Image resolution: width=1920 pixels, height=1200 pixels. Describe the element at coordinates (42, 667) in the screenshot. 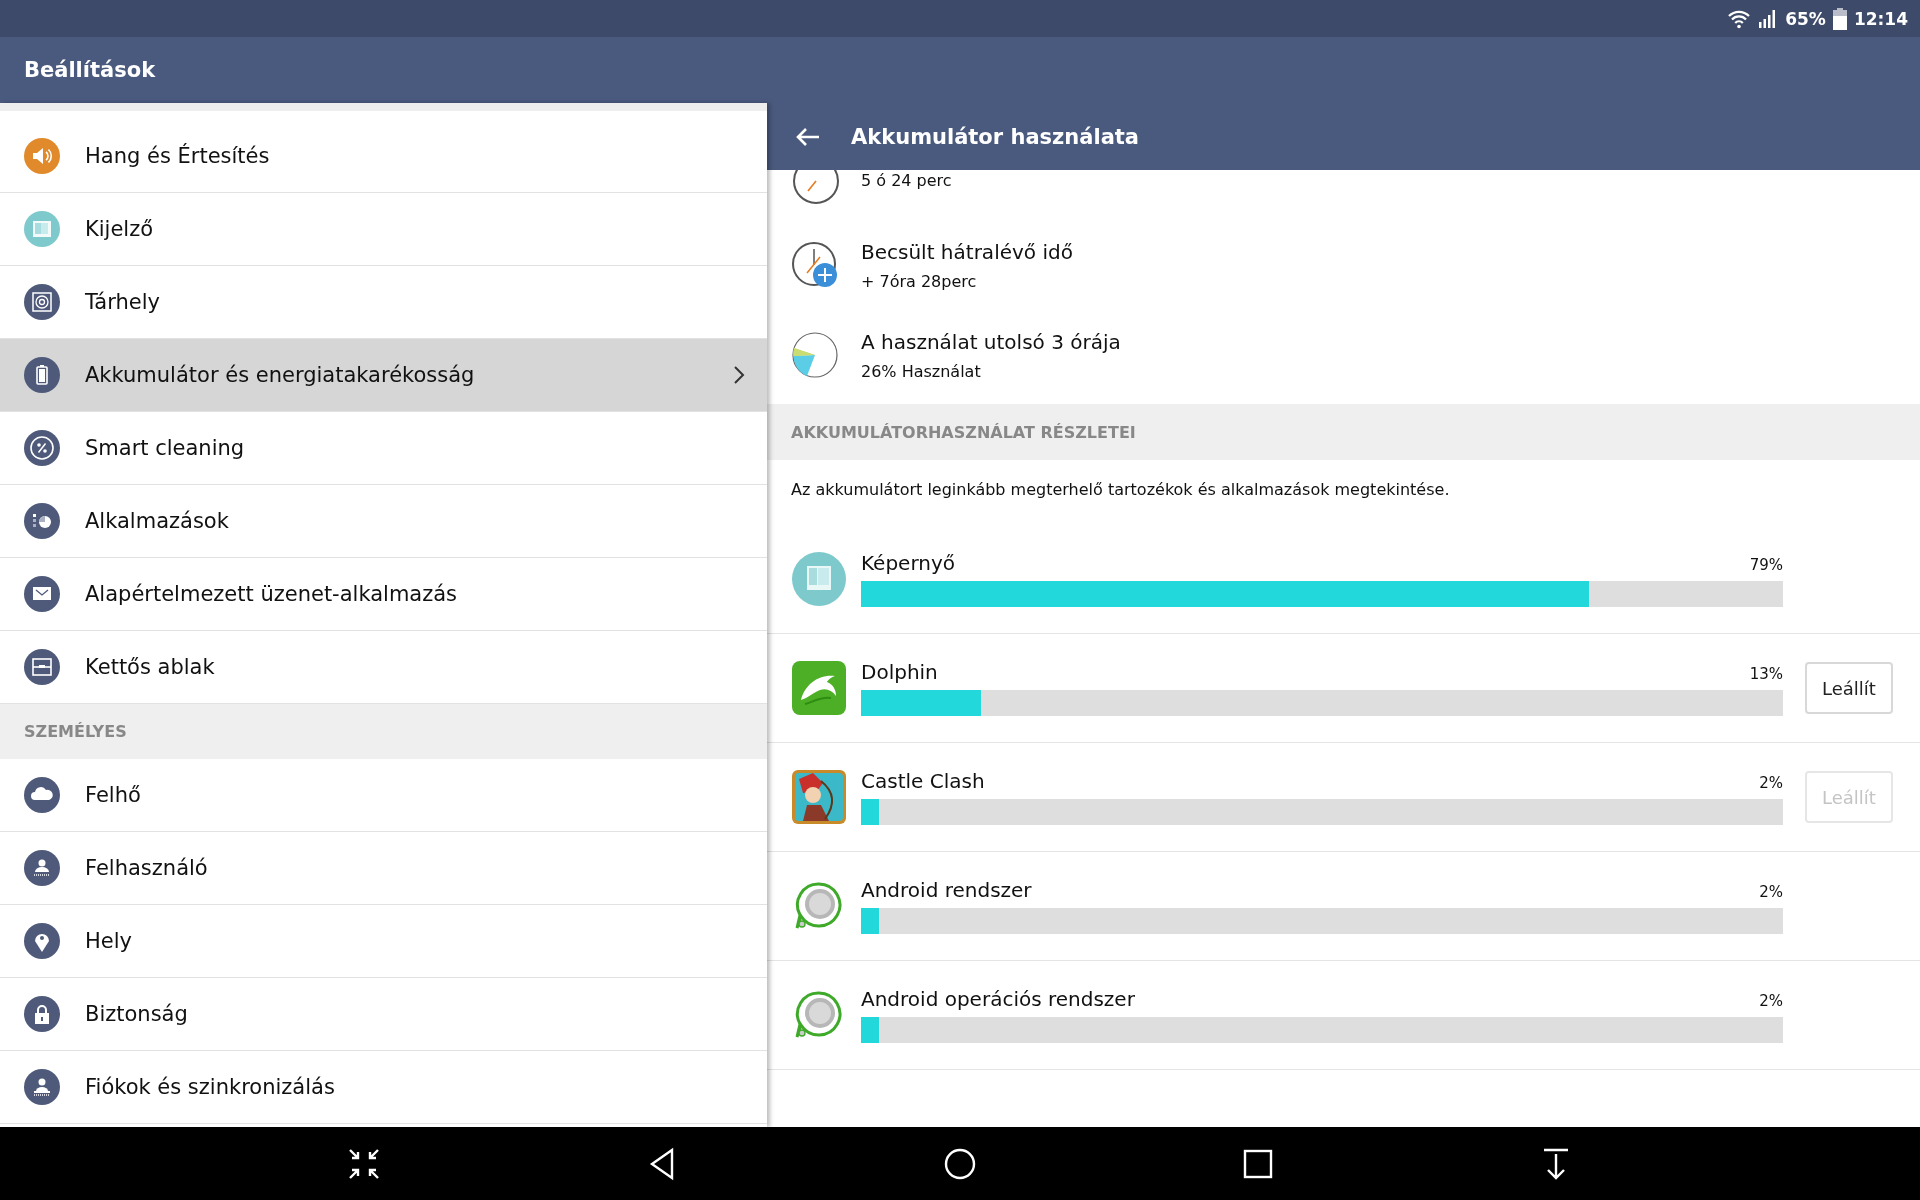

I see `dual-window-icon` at that location.